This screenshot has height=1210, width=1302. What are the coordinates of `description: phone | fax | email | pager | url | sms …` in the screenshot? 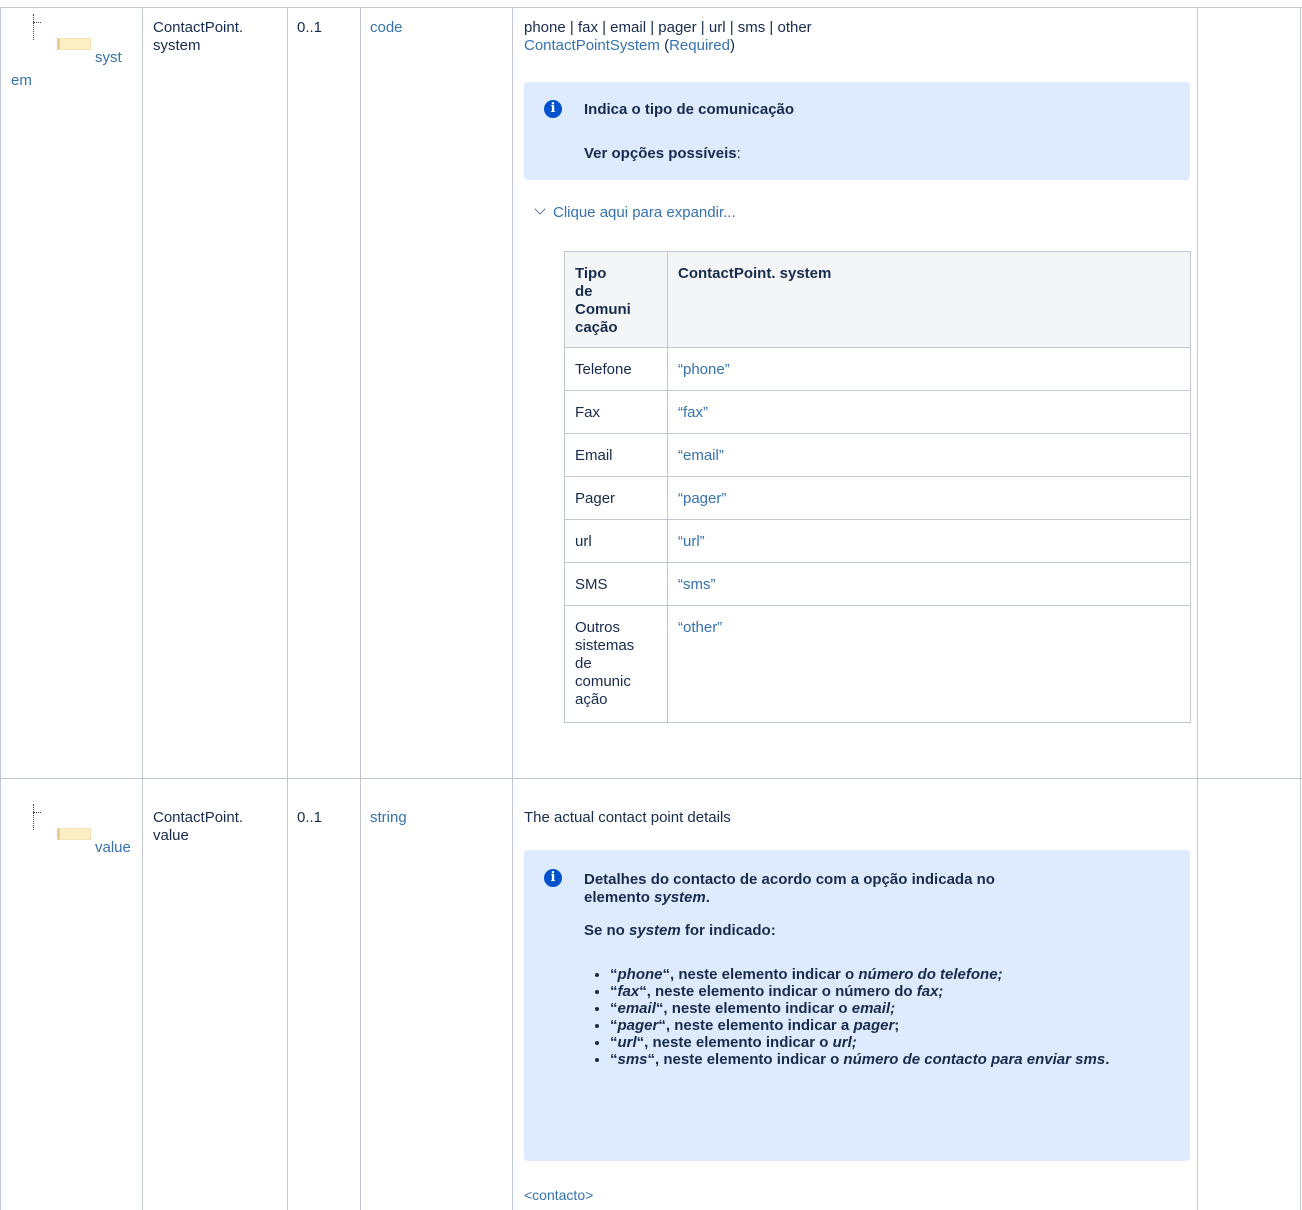 It's located at (668, 36).